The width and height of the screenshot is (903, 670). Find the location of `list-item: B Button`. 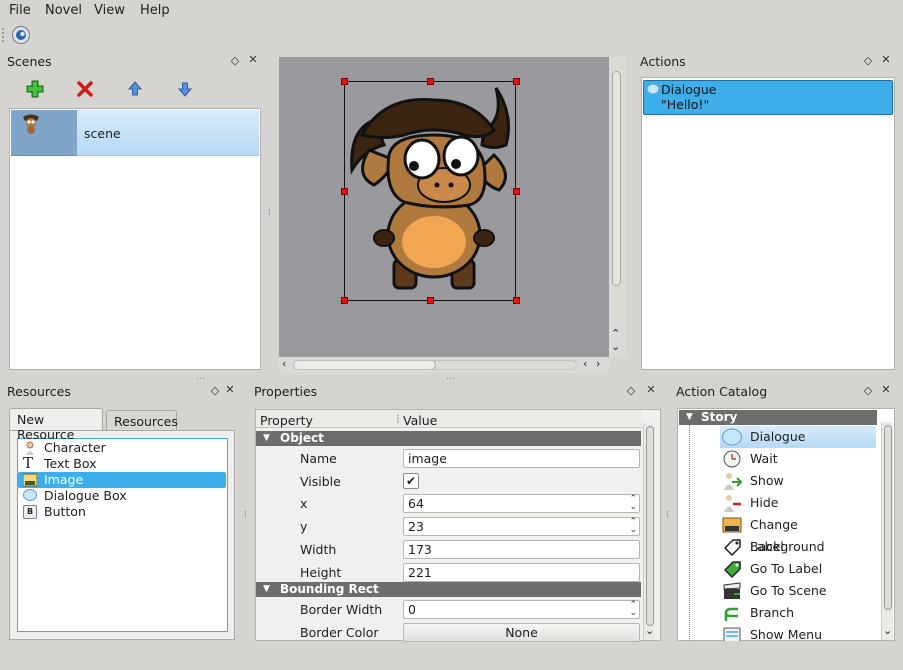

list-item: B Button is located at coordinates (122, 512).